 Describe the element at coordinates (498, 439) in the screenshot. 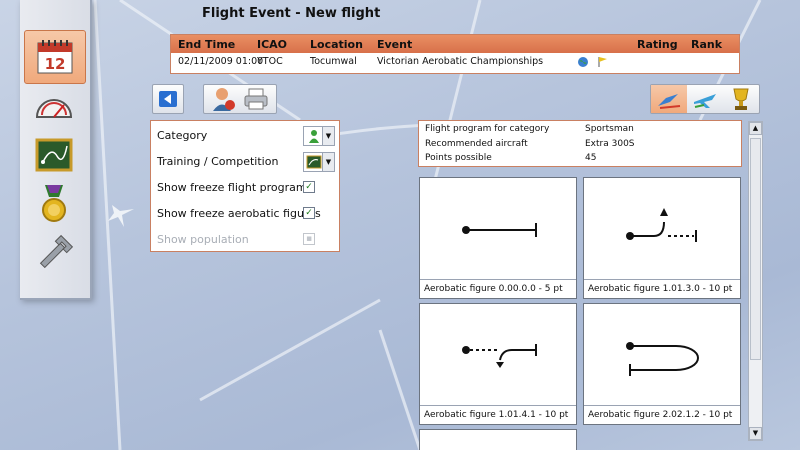

I see `figure-card-partial` at that location.